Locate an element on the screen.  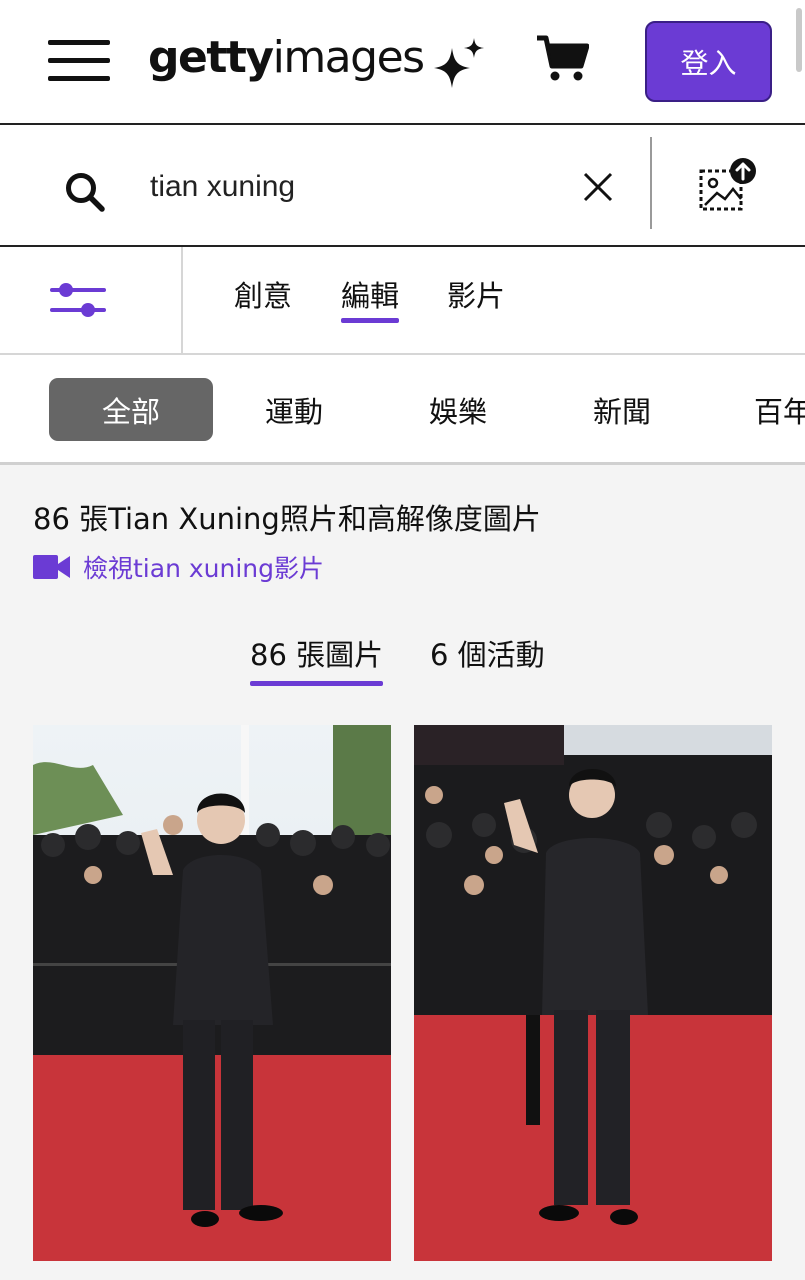
tab-creative: 創意 is located at coordinates (263, 296).